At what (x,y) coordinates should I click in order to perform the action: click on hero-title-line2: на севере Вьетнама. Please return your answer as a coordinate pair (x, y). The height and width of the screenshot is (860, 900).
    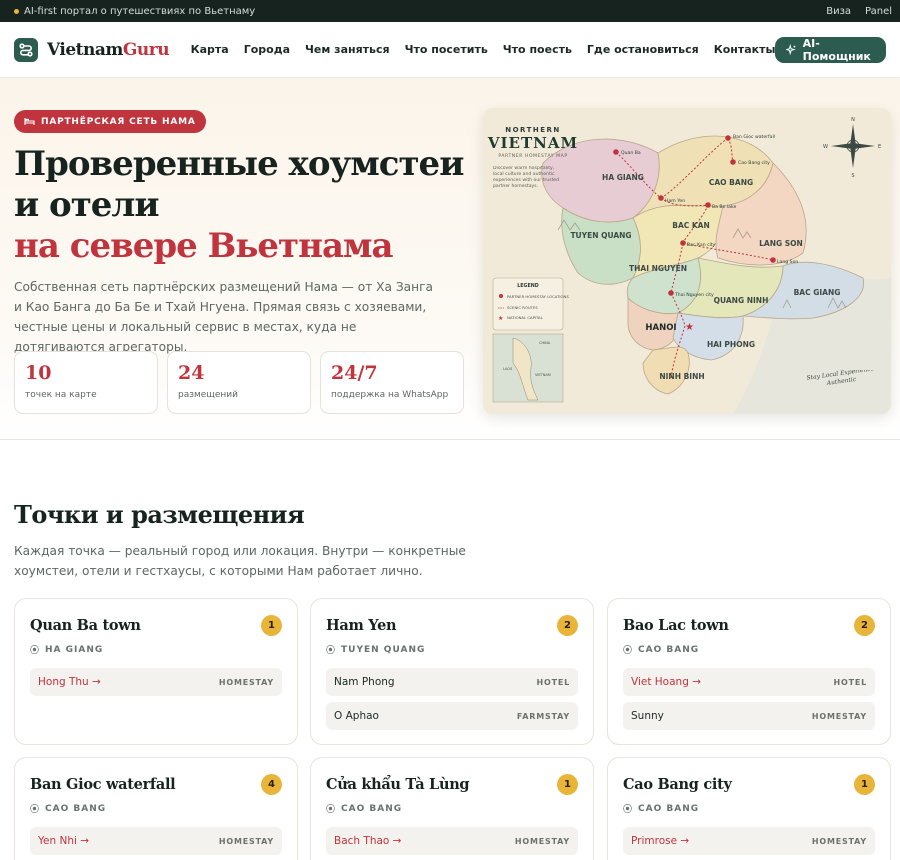
    Looking at the image, I should click on (204, 246).